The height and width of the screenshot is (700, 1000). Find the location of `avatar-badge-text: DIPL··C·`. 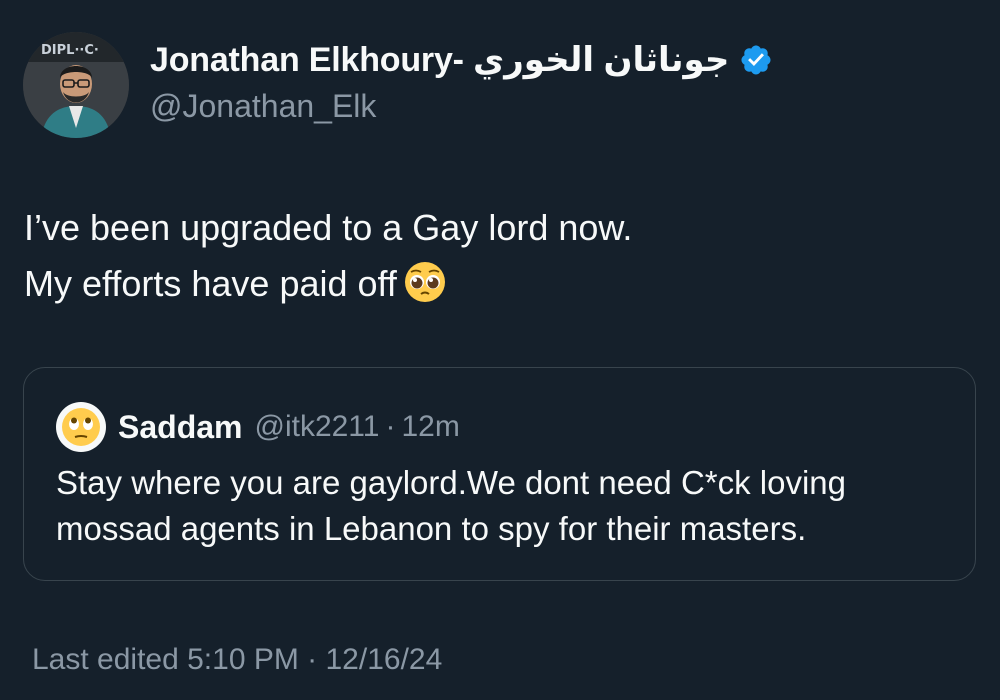

avatar-badge-text: DIPL··C· is located at coordinates (70, 50).